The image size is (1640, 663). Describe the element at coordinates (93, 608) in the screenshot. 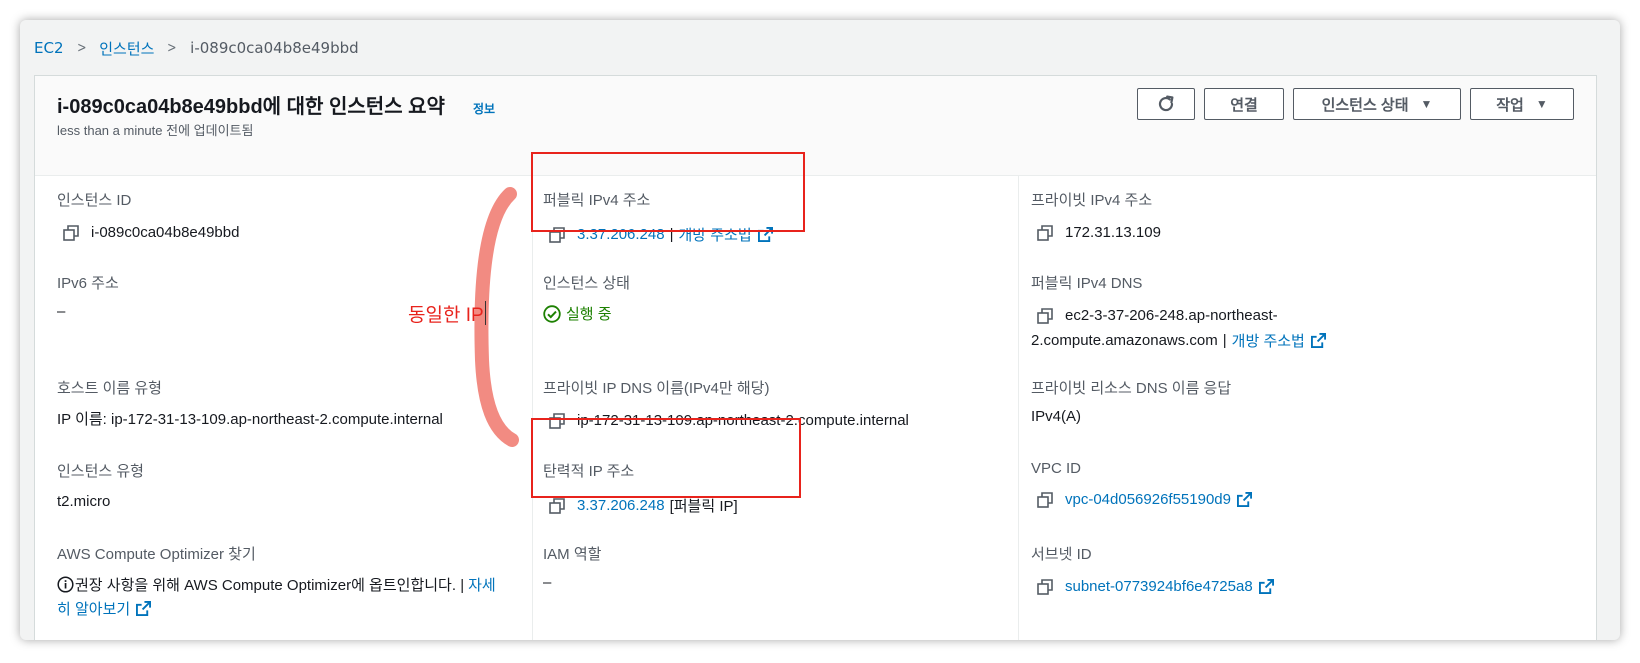

I see `learn-more-link-cont: 히 알아보기` at that location.